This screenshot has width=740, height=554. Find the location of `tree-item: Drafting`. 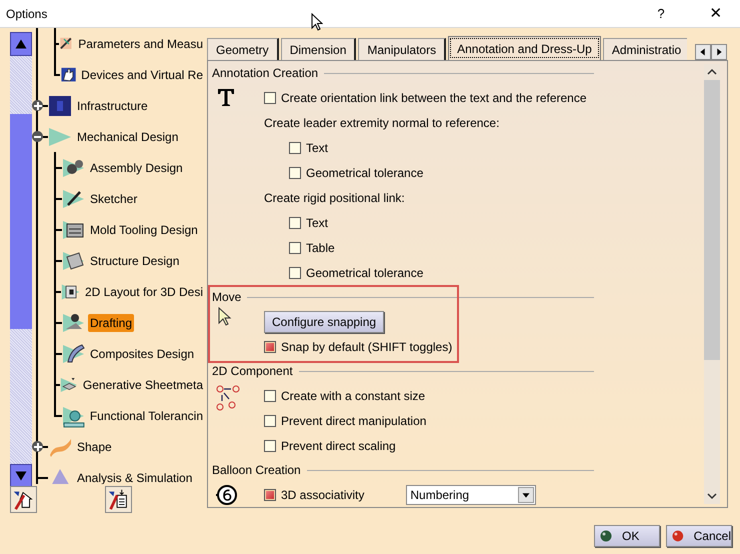

tree-item: Drafting is located at coordinates (111, 323).